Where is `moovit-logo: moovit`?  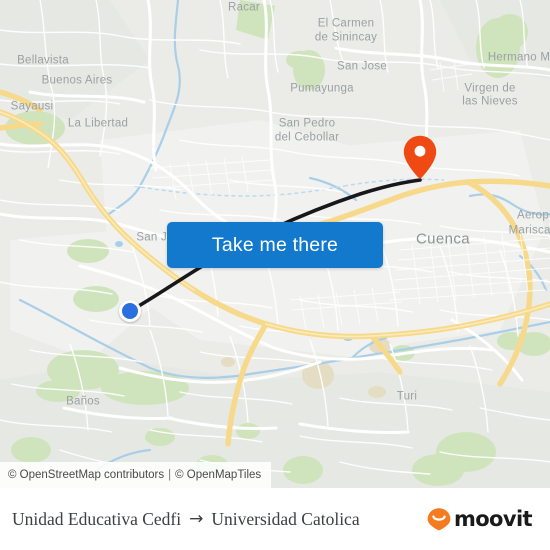 moovit-logo: moovit is located at coordinates (479, 518).